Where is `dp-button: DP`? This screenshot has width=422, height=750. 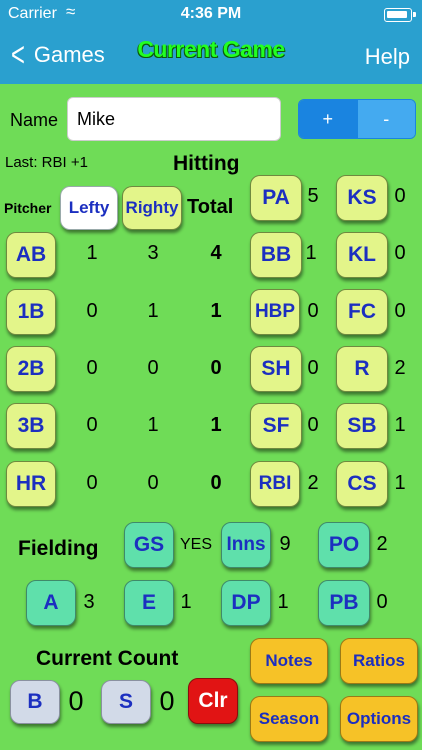
dp-button: DP is located at coordinates (246, 603).